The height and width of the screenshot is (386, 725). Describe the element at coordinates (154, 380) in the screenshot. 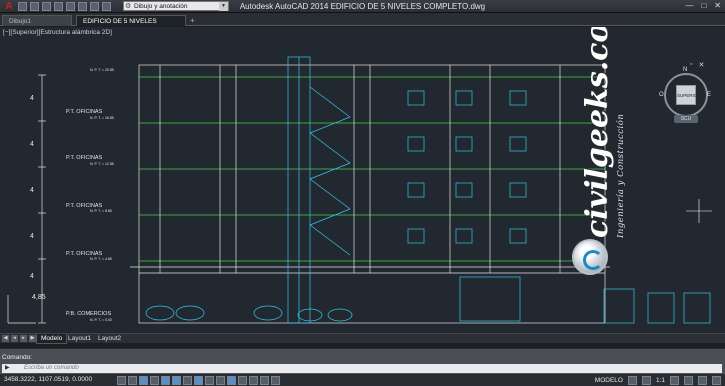

I see `ortho-icon` at that location.